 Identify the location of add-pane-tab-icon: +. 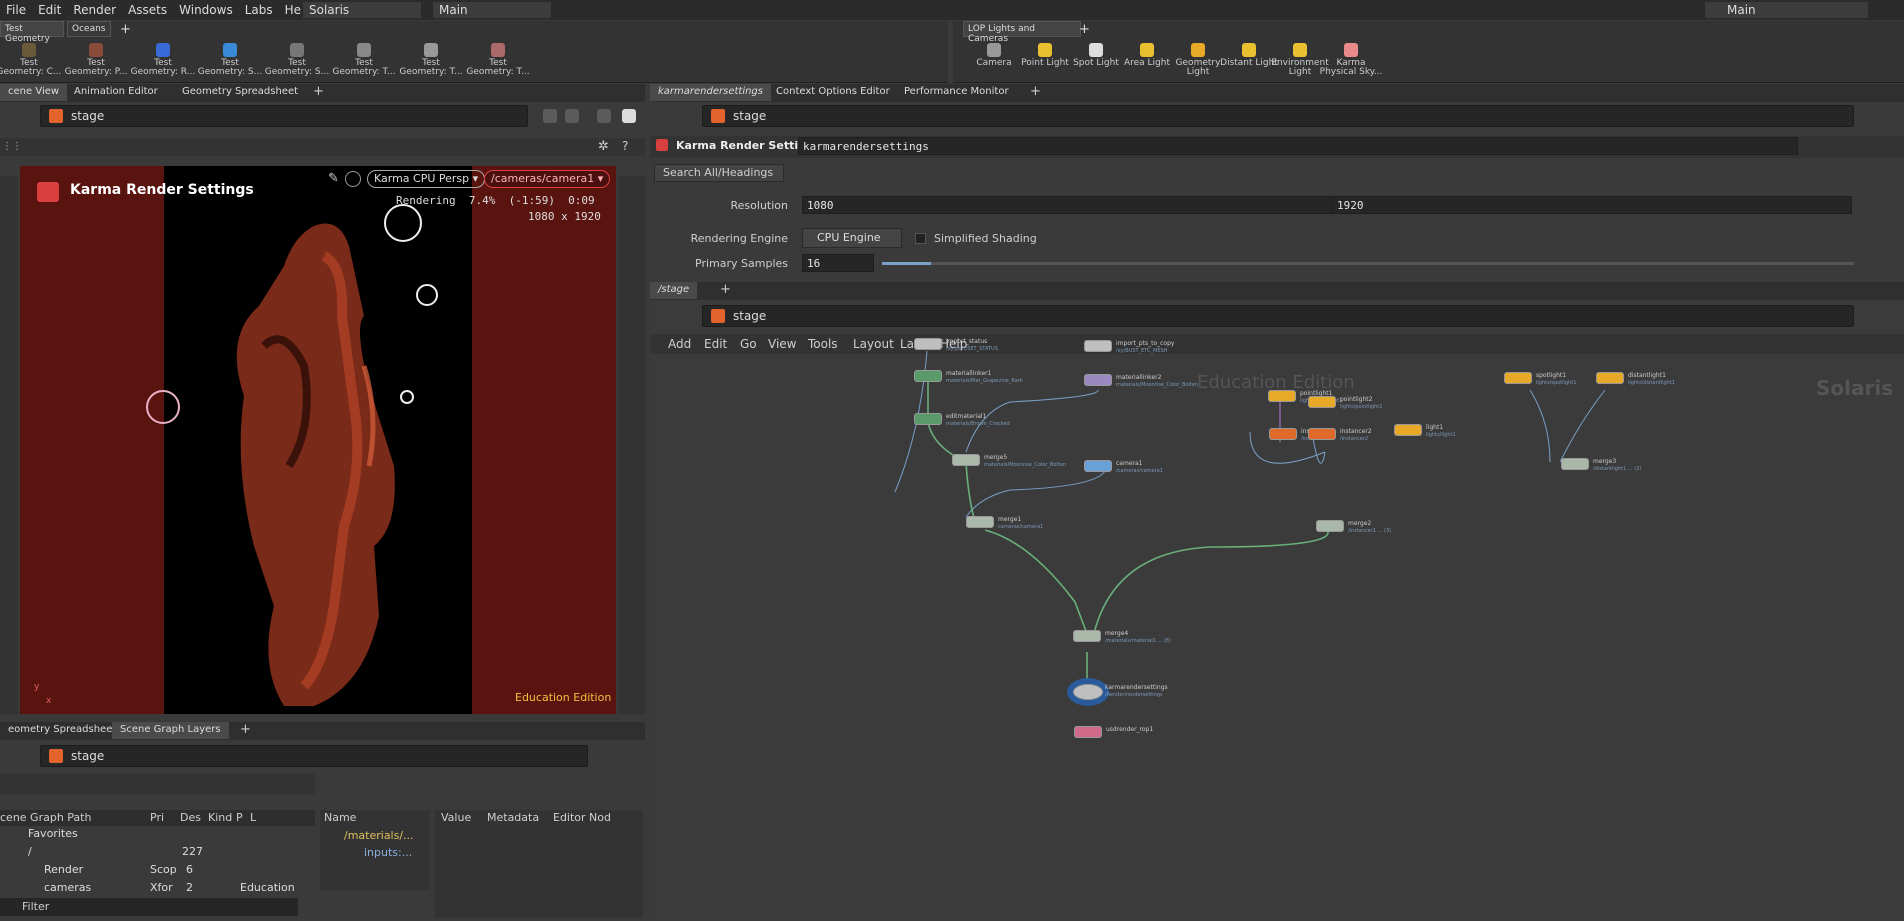
(318, 91).